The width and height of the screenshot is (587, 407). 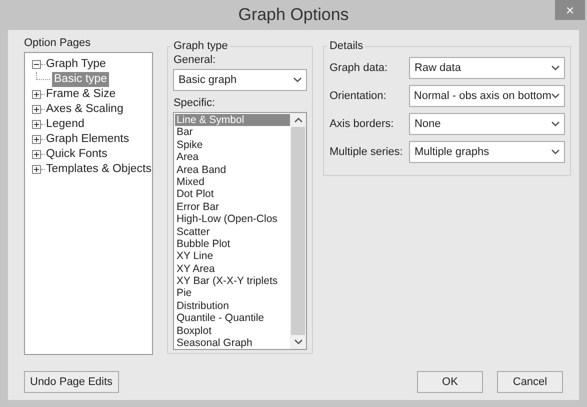 I want to click on list-item: Error Bar, so click(x=232, y=207).